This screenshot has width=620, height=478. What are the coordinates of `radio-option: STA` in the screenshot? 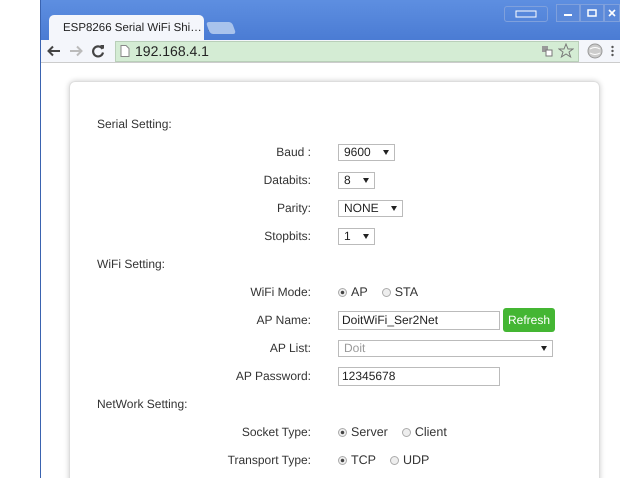 It's located at (400, 292).